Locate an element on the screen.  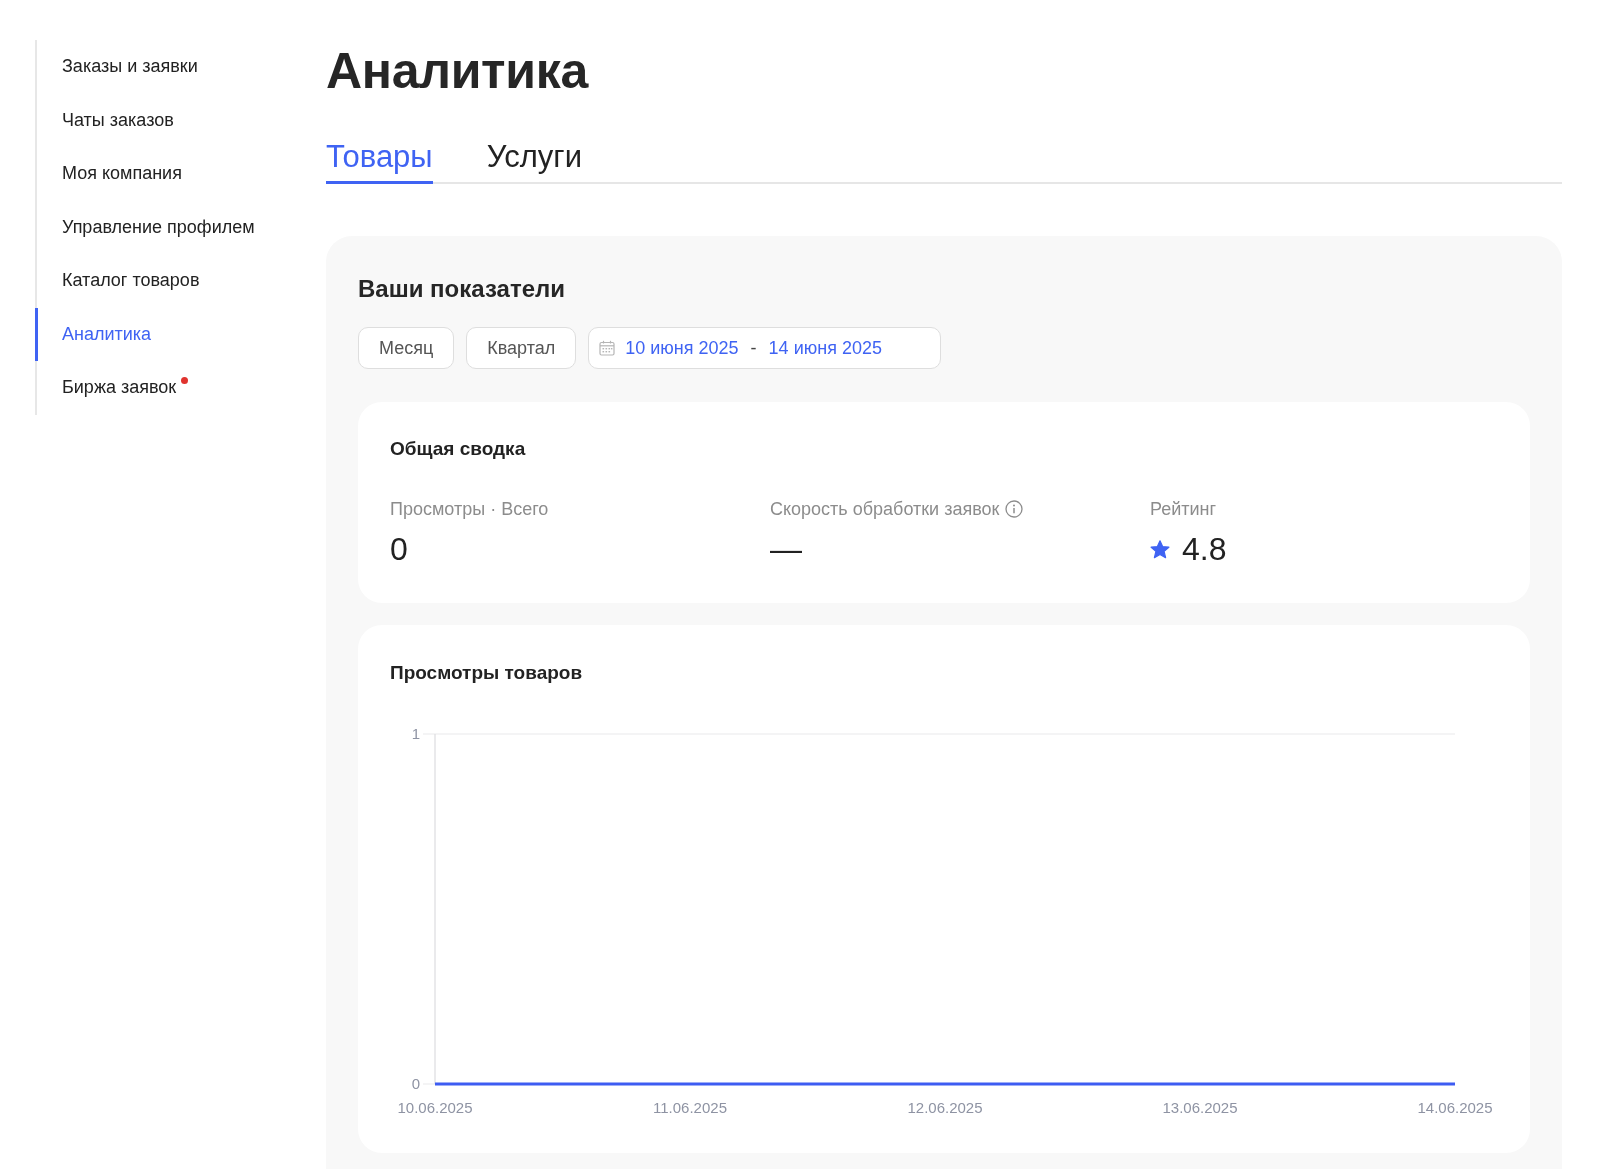
page-title: Аналитика is located at coordinates (458, 71).